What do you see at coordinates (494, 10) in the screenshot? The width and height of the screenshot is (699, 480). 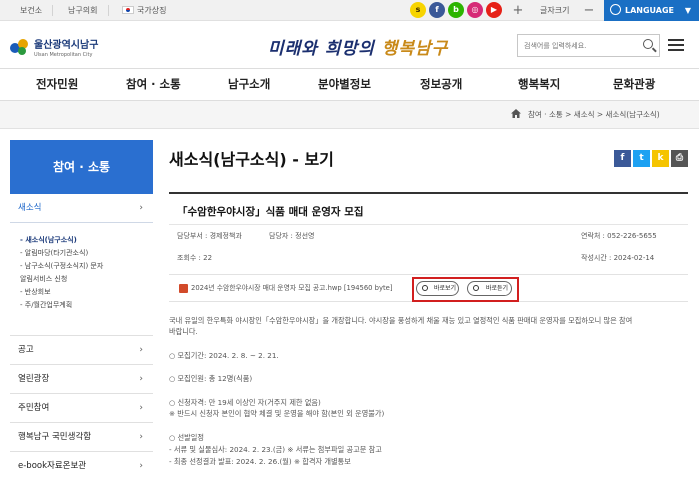 I see `youtube-icon: ▶` at bounding box center [494, 10].